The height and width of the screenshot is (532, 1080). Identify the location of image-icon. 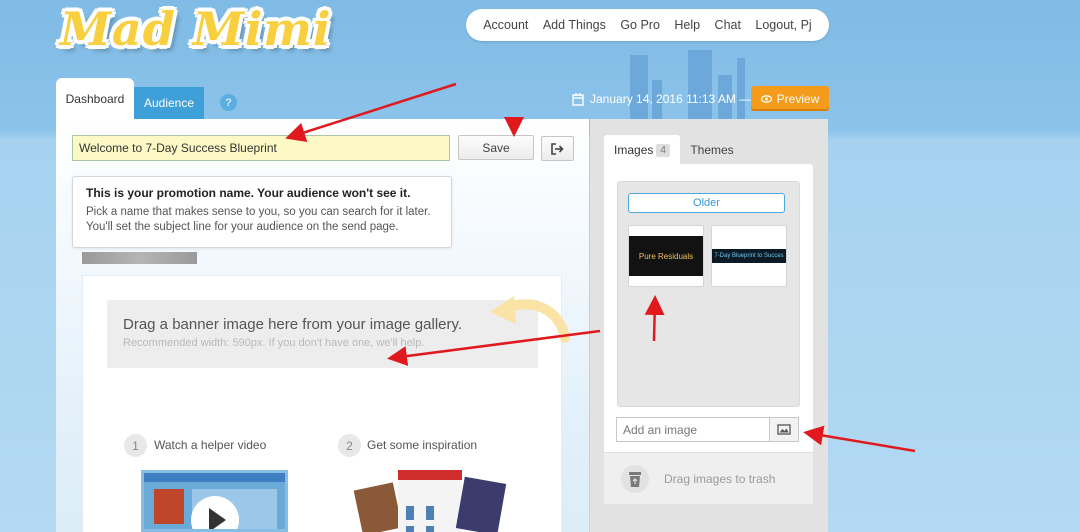
(784, 429).